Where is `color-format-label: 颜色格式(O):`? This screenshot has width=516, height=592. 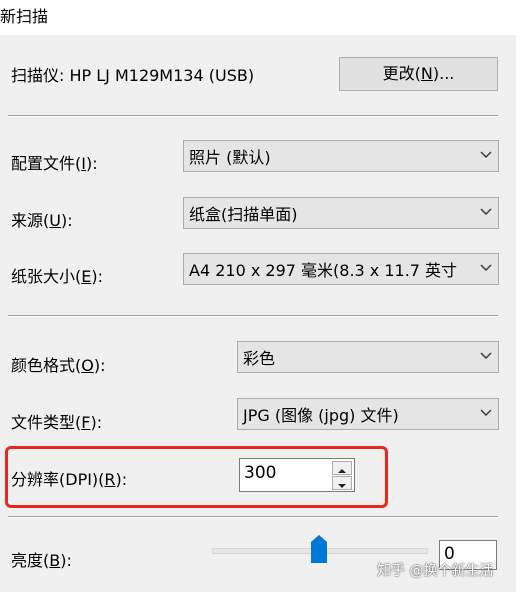 color-format-label: 颜色格式(O): is located at coordinates (58, 365).